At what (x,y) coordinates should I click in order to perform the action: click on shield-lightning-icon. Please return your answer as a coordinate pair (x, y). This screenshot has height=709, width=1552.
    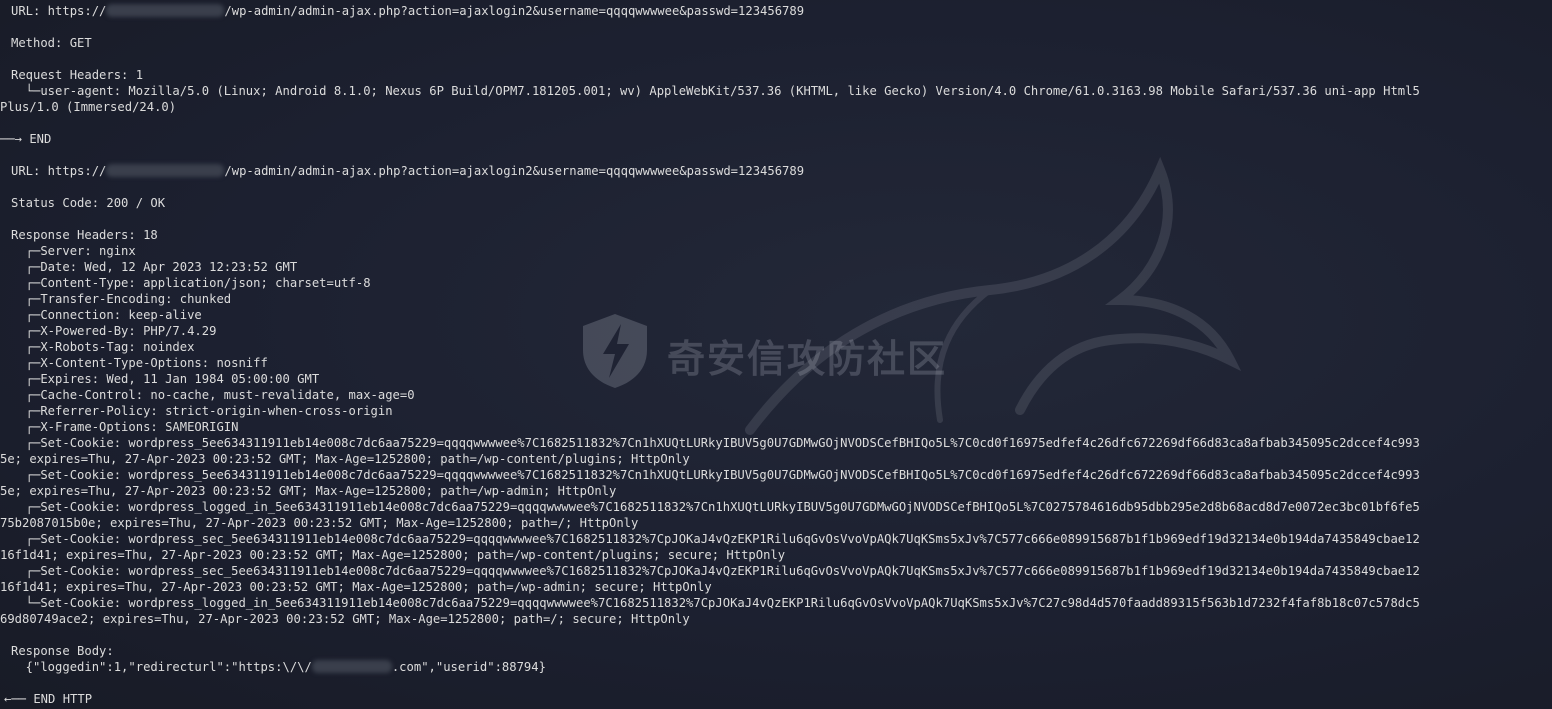
    Looking at the image, I should click on (615, 351).